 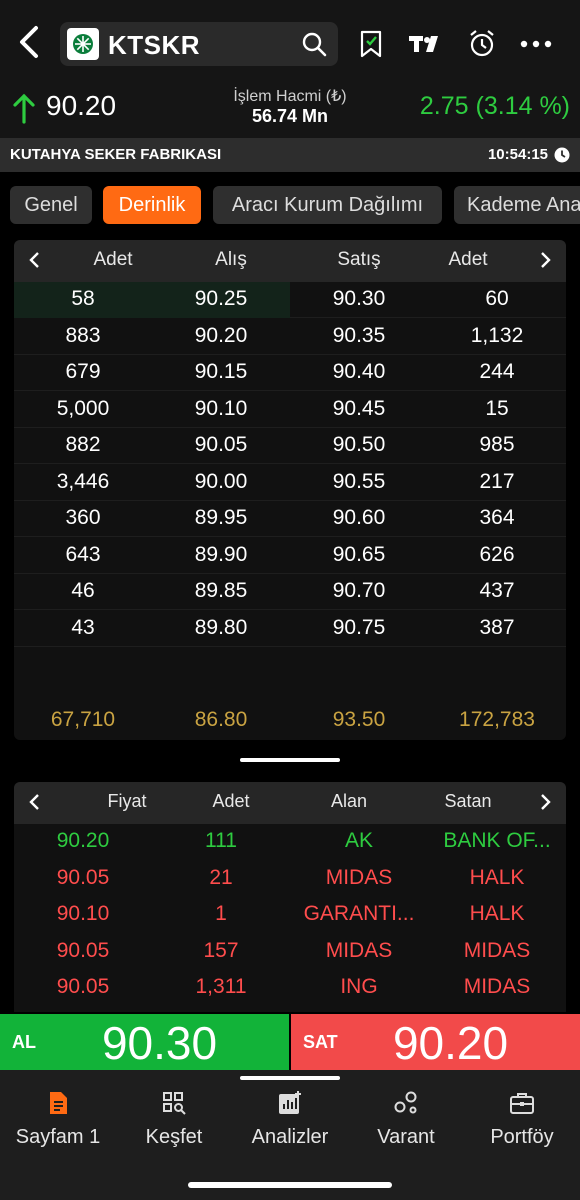 I want to click on bid-quantity: 43, so click(x=83, y=627).